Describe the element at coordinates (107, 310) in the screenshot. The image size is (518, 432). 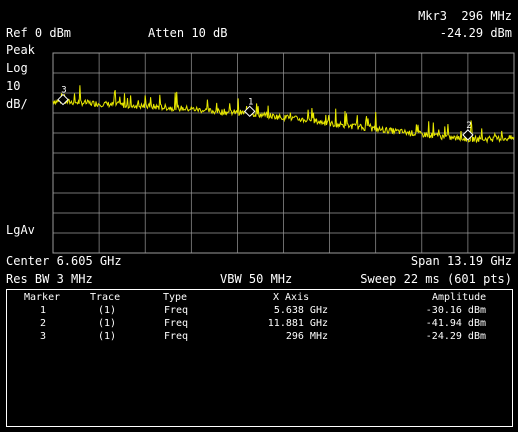
I see `table-row-1-trace: (1)` at that location.